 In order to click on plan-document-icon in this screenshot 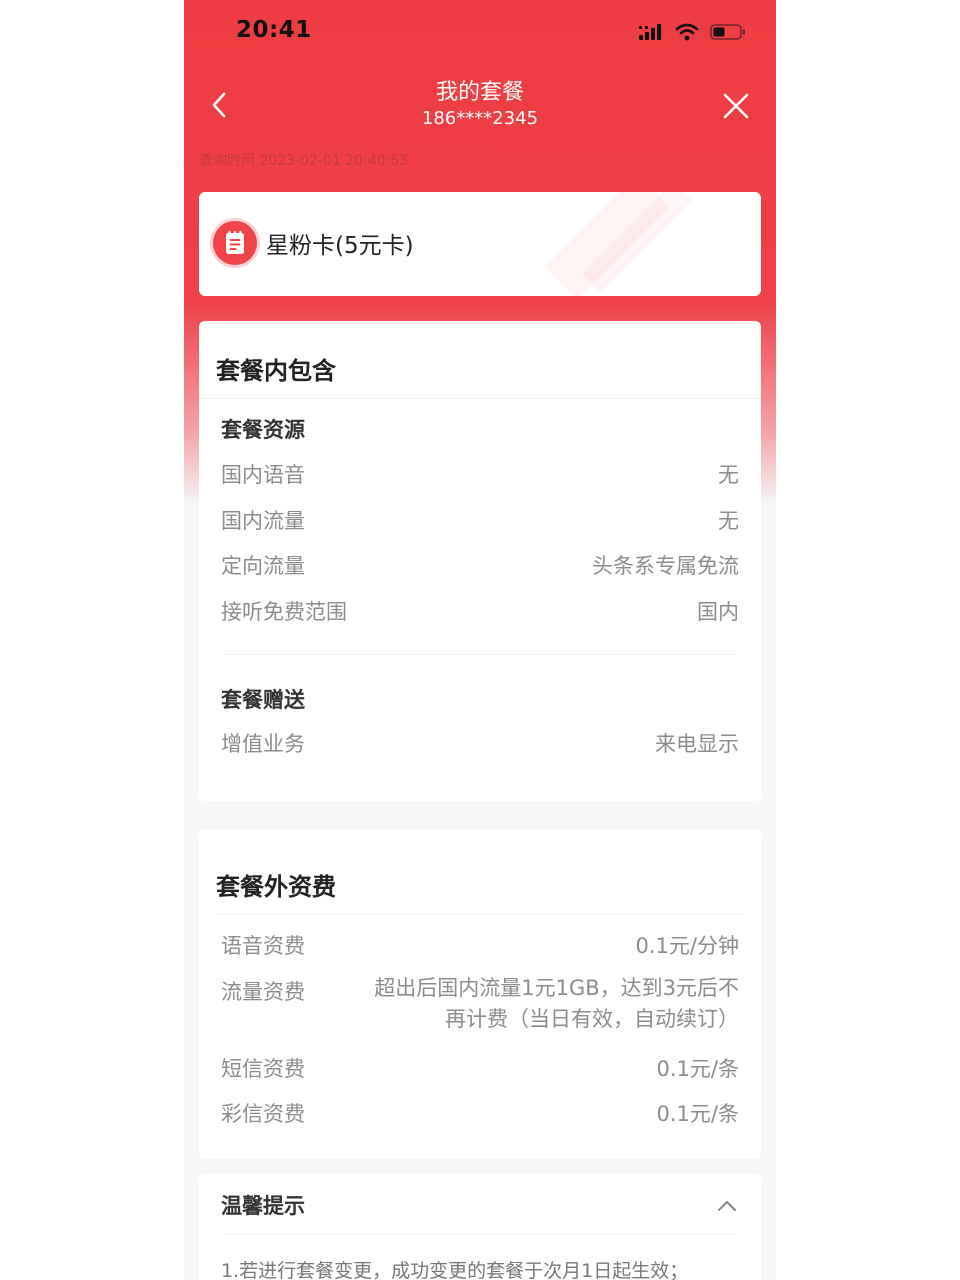, I will do `click(235, 243)`.